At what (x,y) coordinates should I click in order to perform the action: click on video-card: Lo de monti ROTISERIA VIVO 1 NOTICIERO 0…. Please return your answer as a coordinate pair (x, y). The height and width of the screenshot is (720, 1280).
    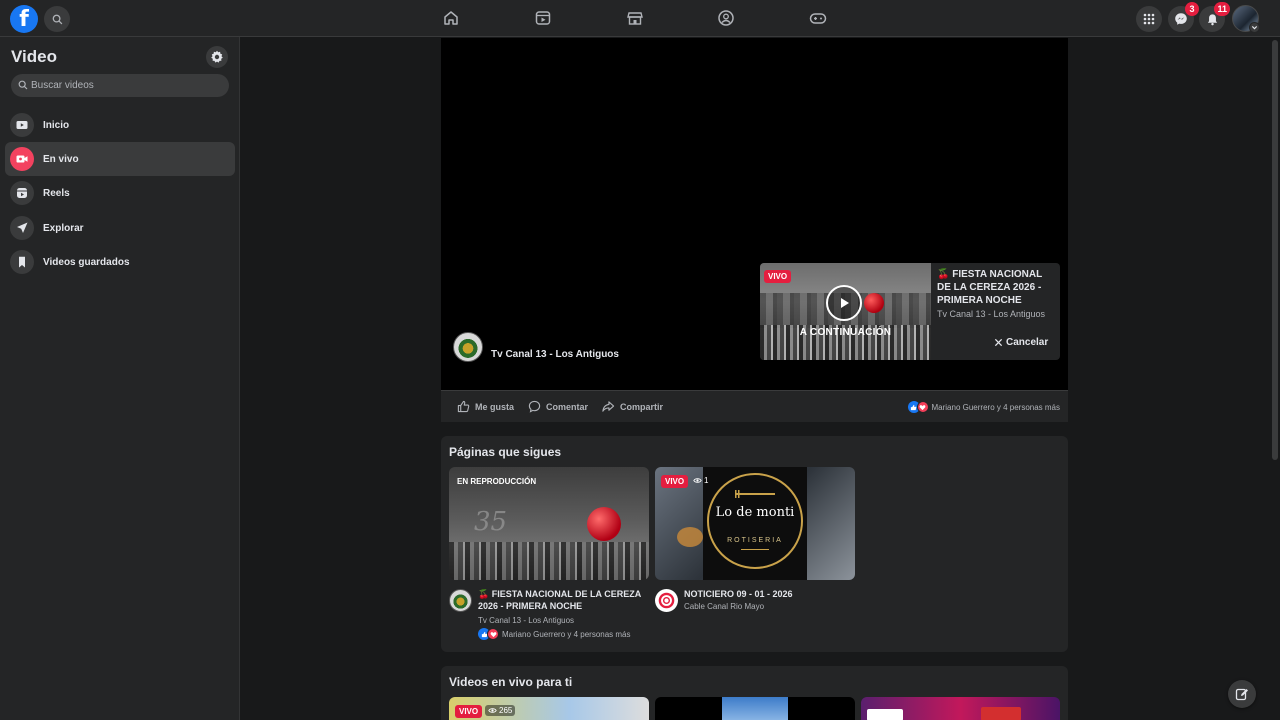
    Looking at the image, I should click on (755, 539).